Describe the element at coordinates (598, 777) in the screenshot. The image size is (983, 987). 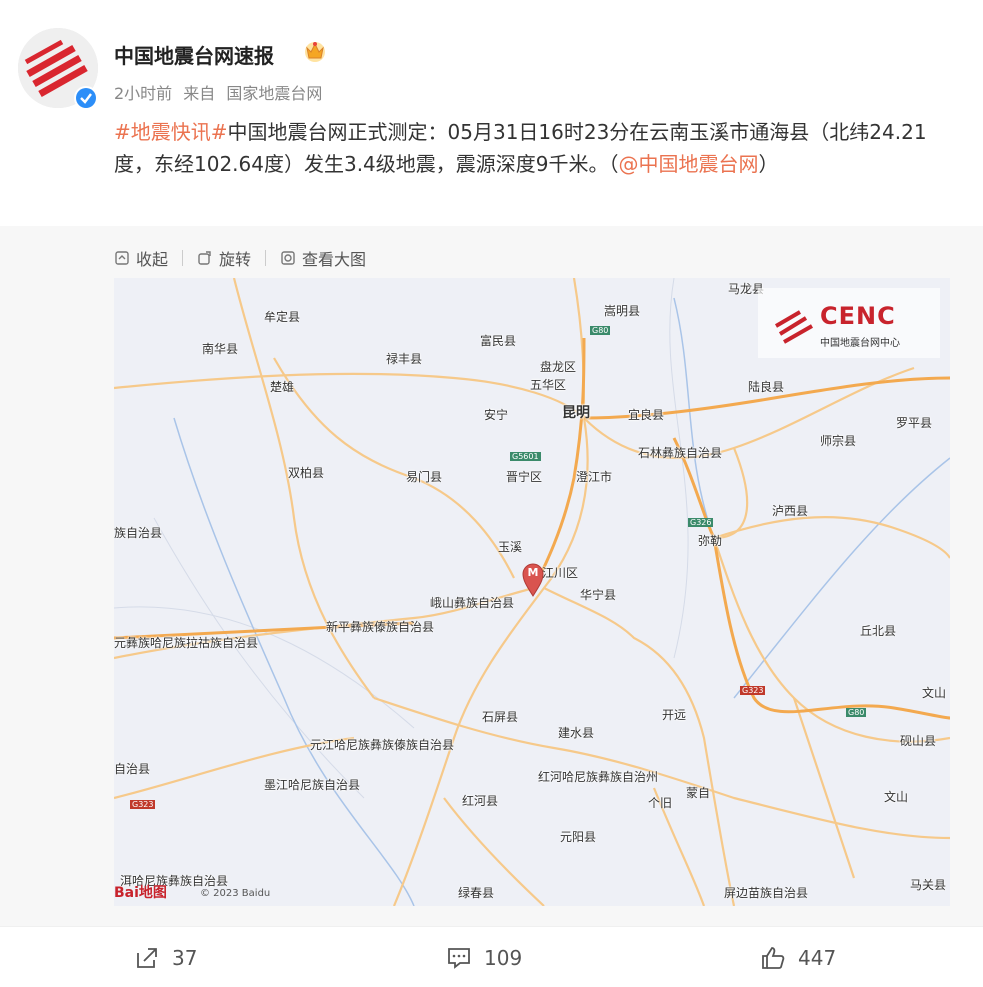
I see `map-label: 红河哈尼族彝族自治州` at that location.